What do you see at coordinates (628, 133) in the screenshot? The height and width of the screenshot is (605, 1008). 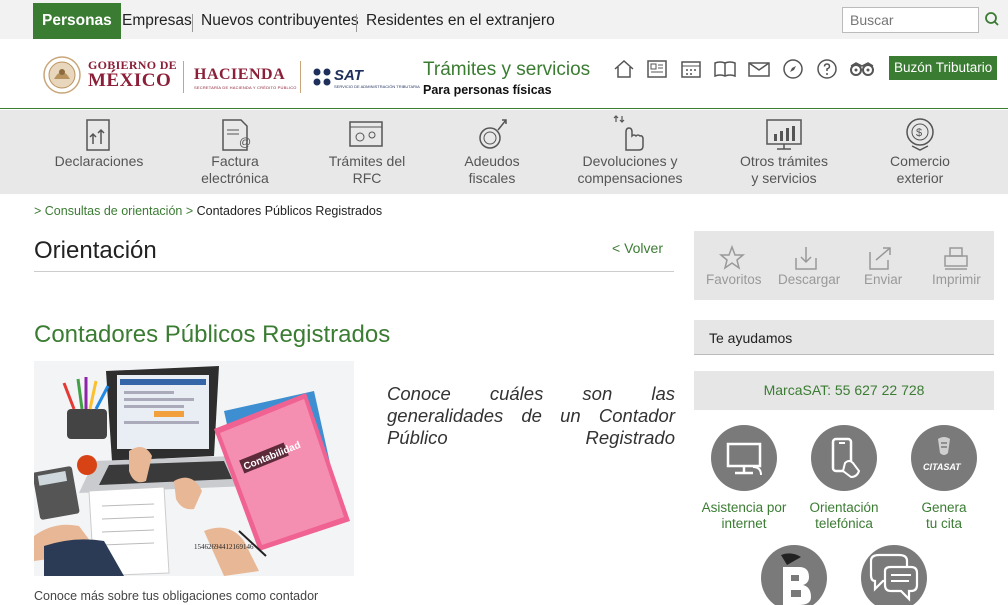 I see `devoluciones-icon` at bounding box center [628, 133].